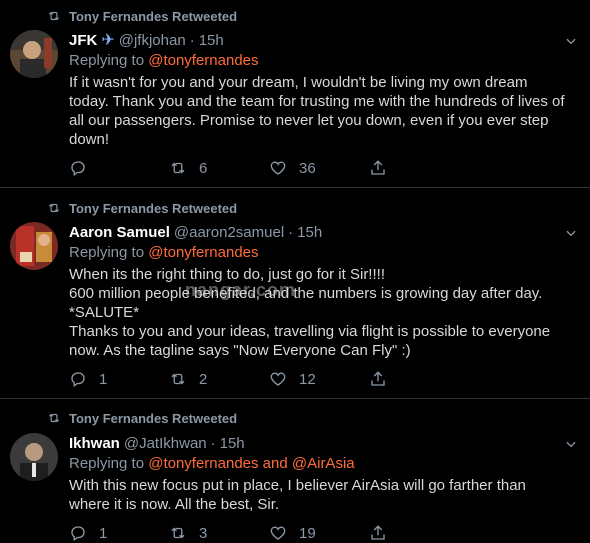 Image resolution: width=590 pixels, height=543 pixels. What do you see at coordinates (229, 232) in the screenshot?
I see `user-handle: @aaron2samuel` at bounding box center [229, 232].